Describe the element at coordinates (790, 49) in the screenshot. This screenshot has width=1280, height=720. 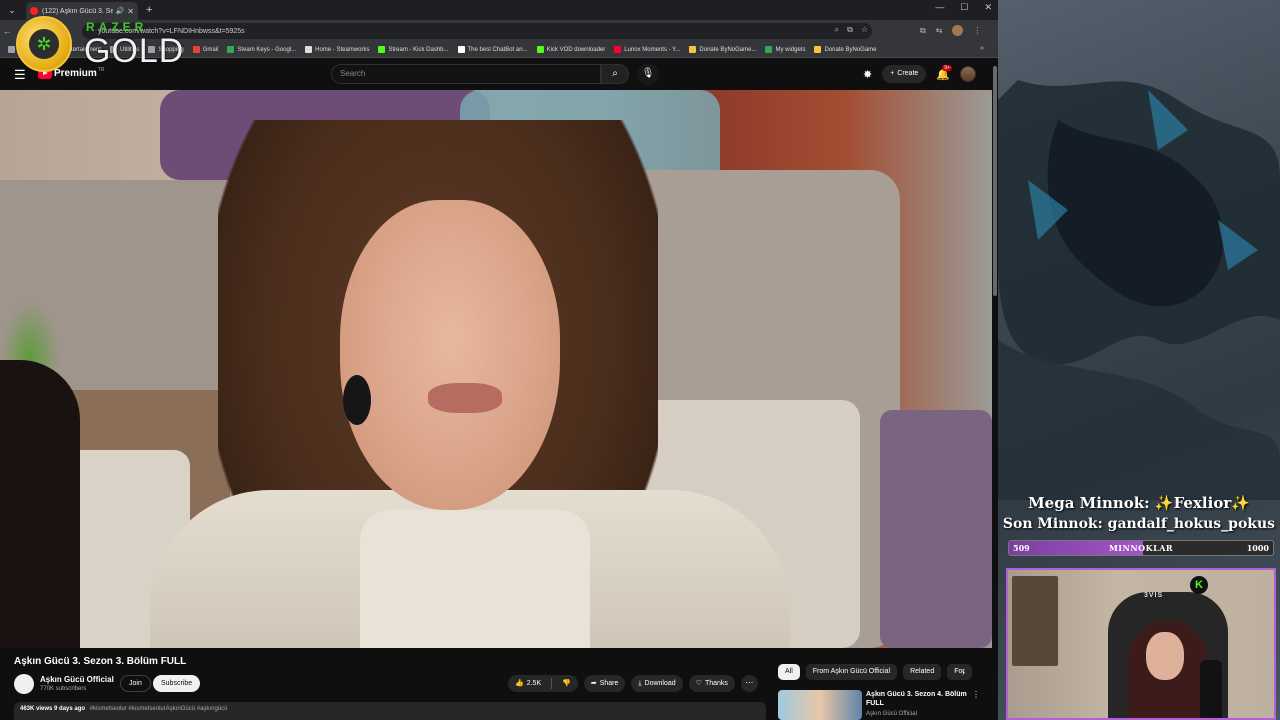
I see `bookmark-label: My widgets` at that location.